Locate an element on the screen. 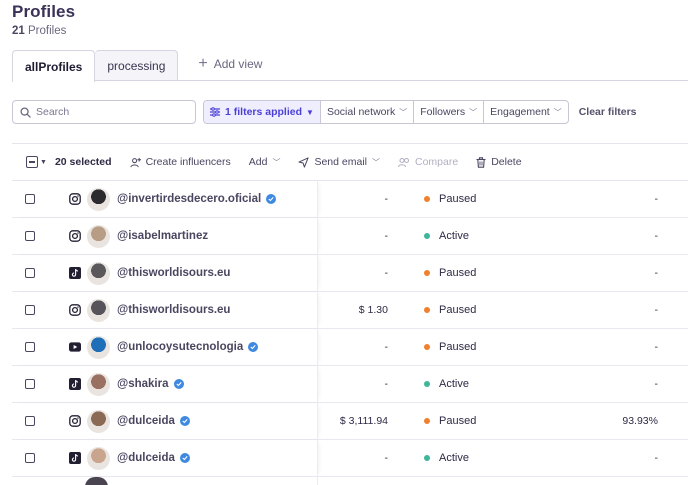 This screenshot has width=688, height=485. cost-value: $ 1.30 is located at coordinates (373, 310).